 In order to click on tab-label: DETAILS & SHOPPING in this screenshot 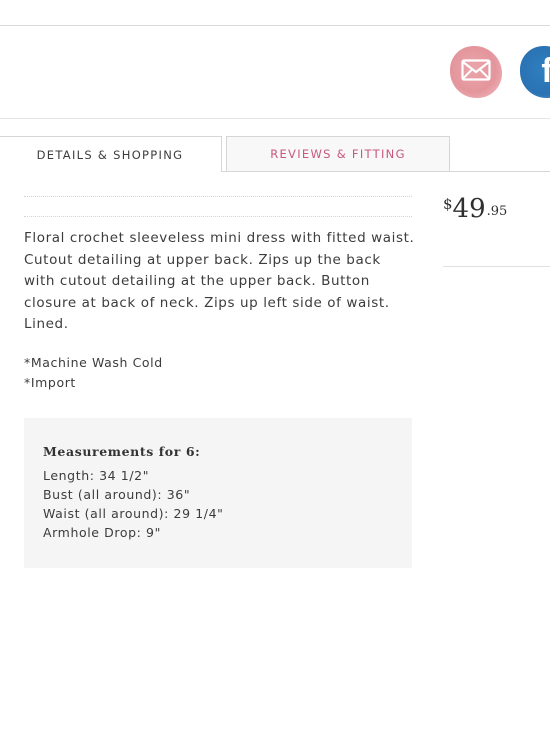, I will do `click(110, 154)`.